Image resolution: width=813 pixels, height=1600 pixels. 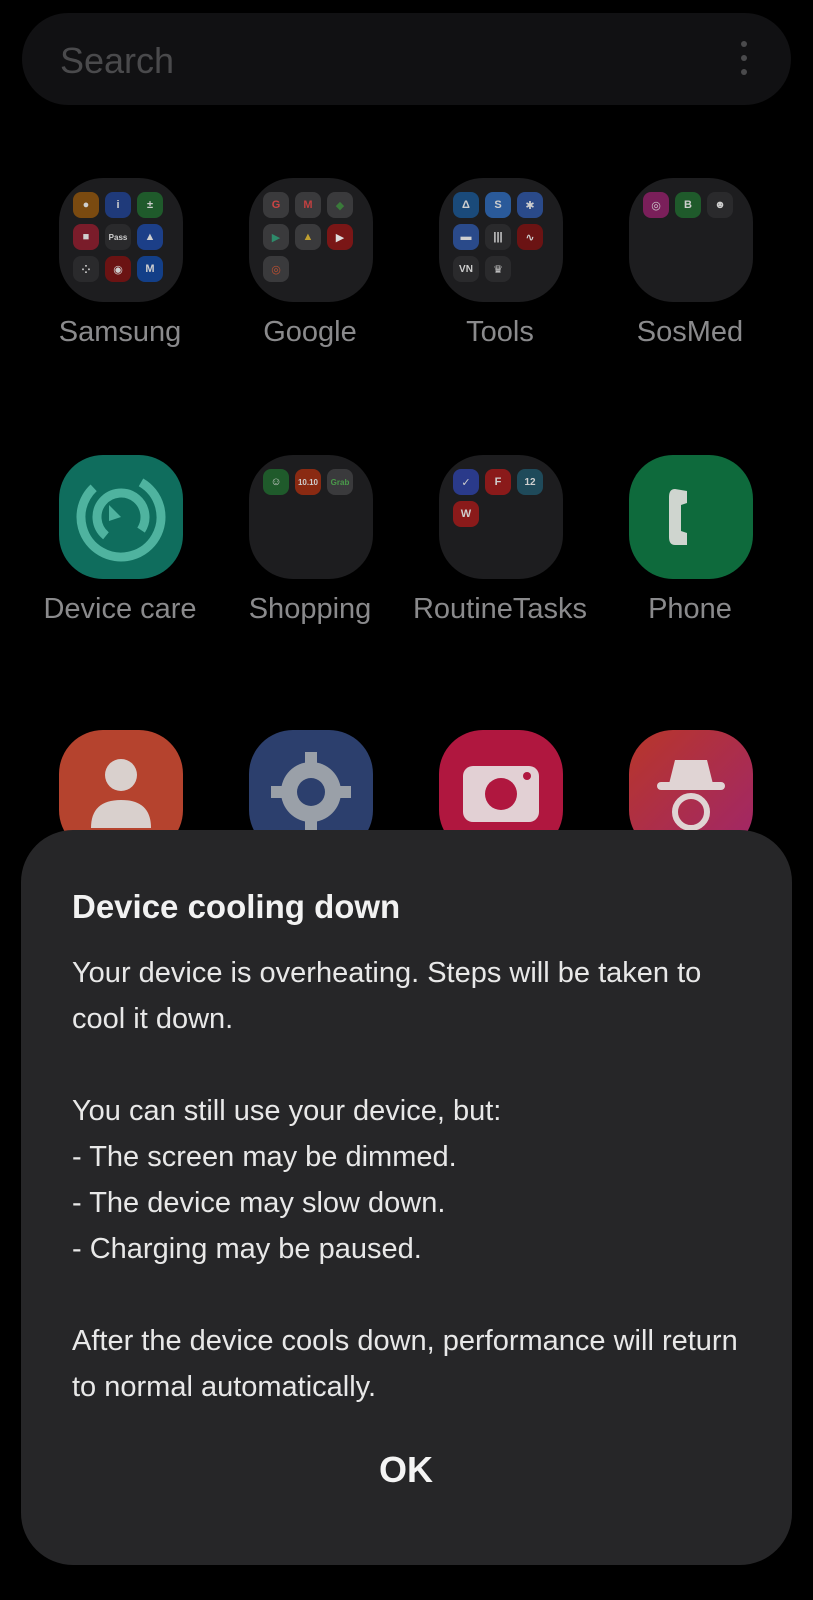 What do you see at coordinates (86, 269) in the screenshot?
I see `apps-grid-icon: ⁘` at bounding box center [86, 269].